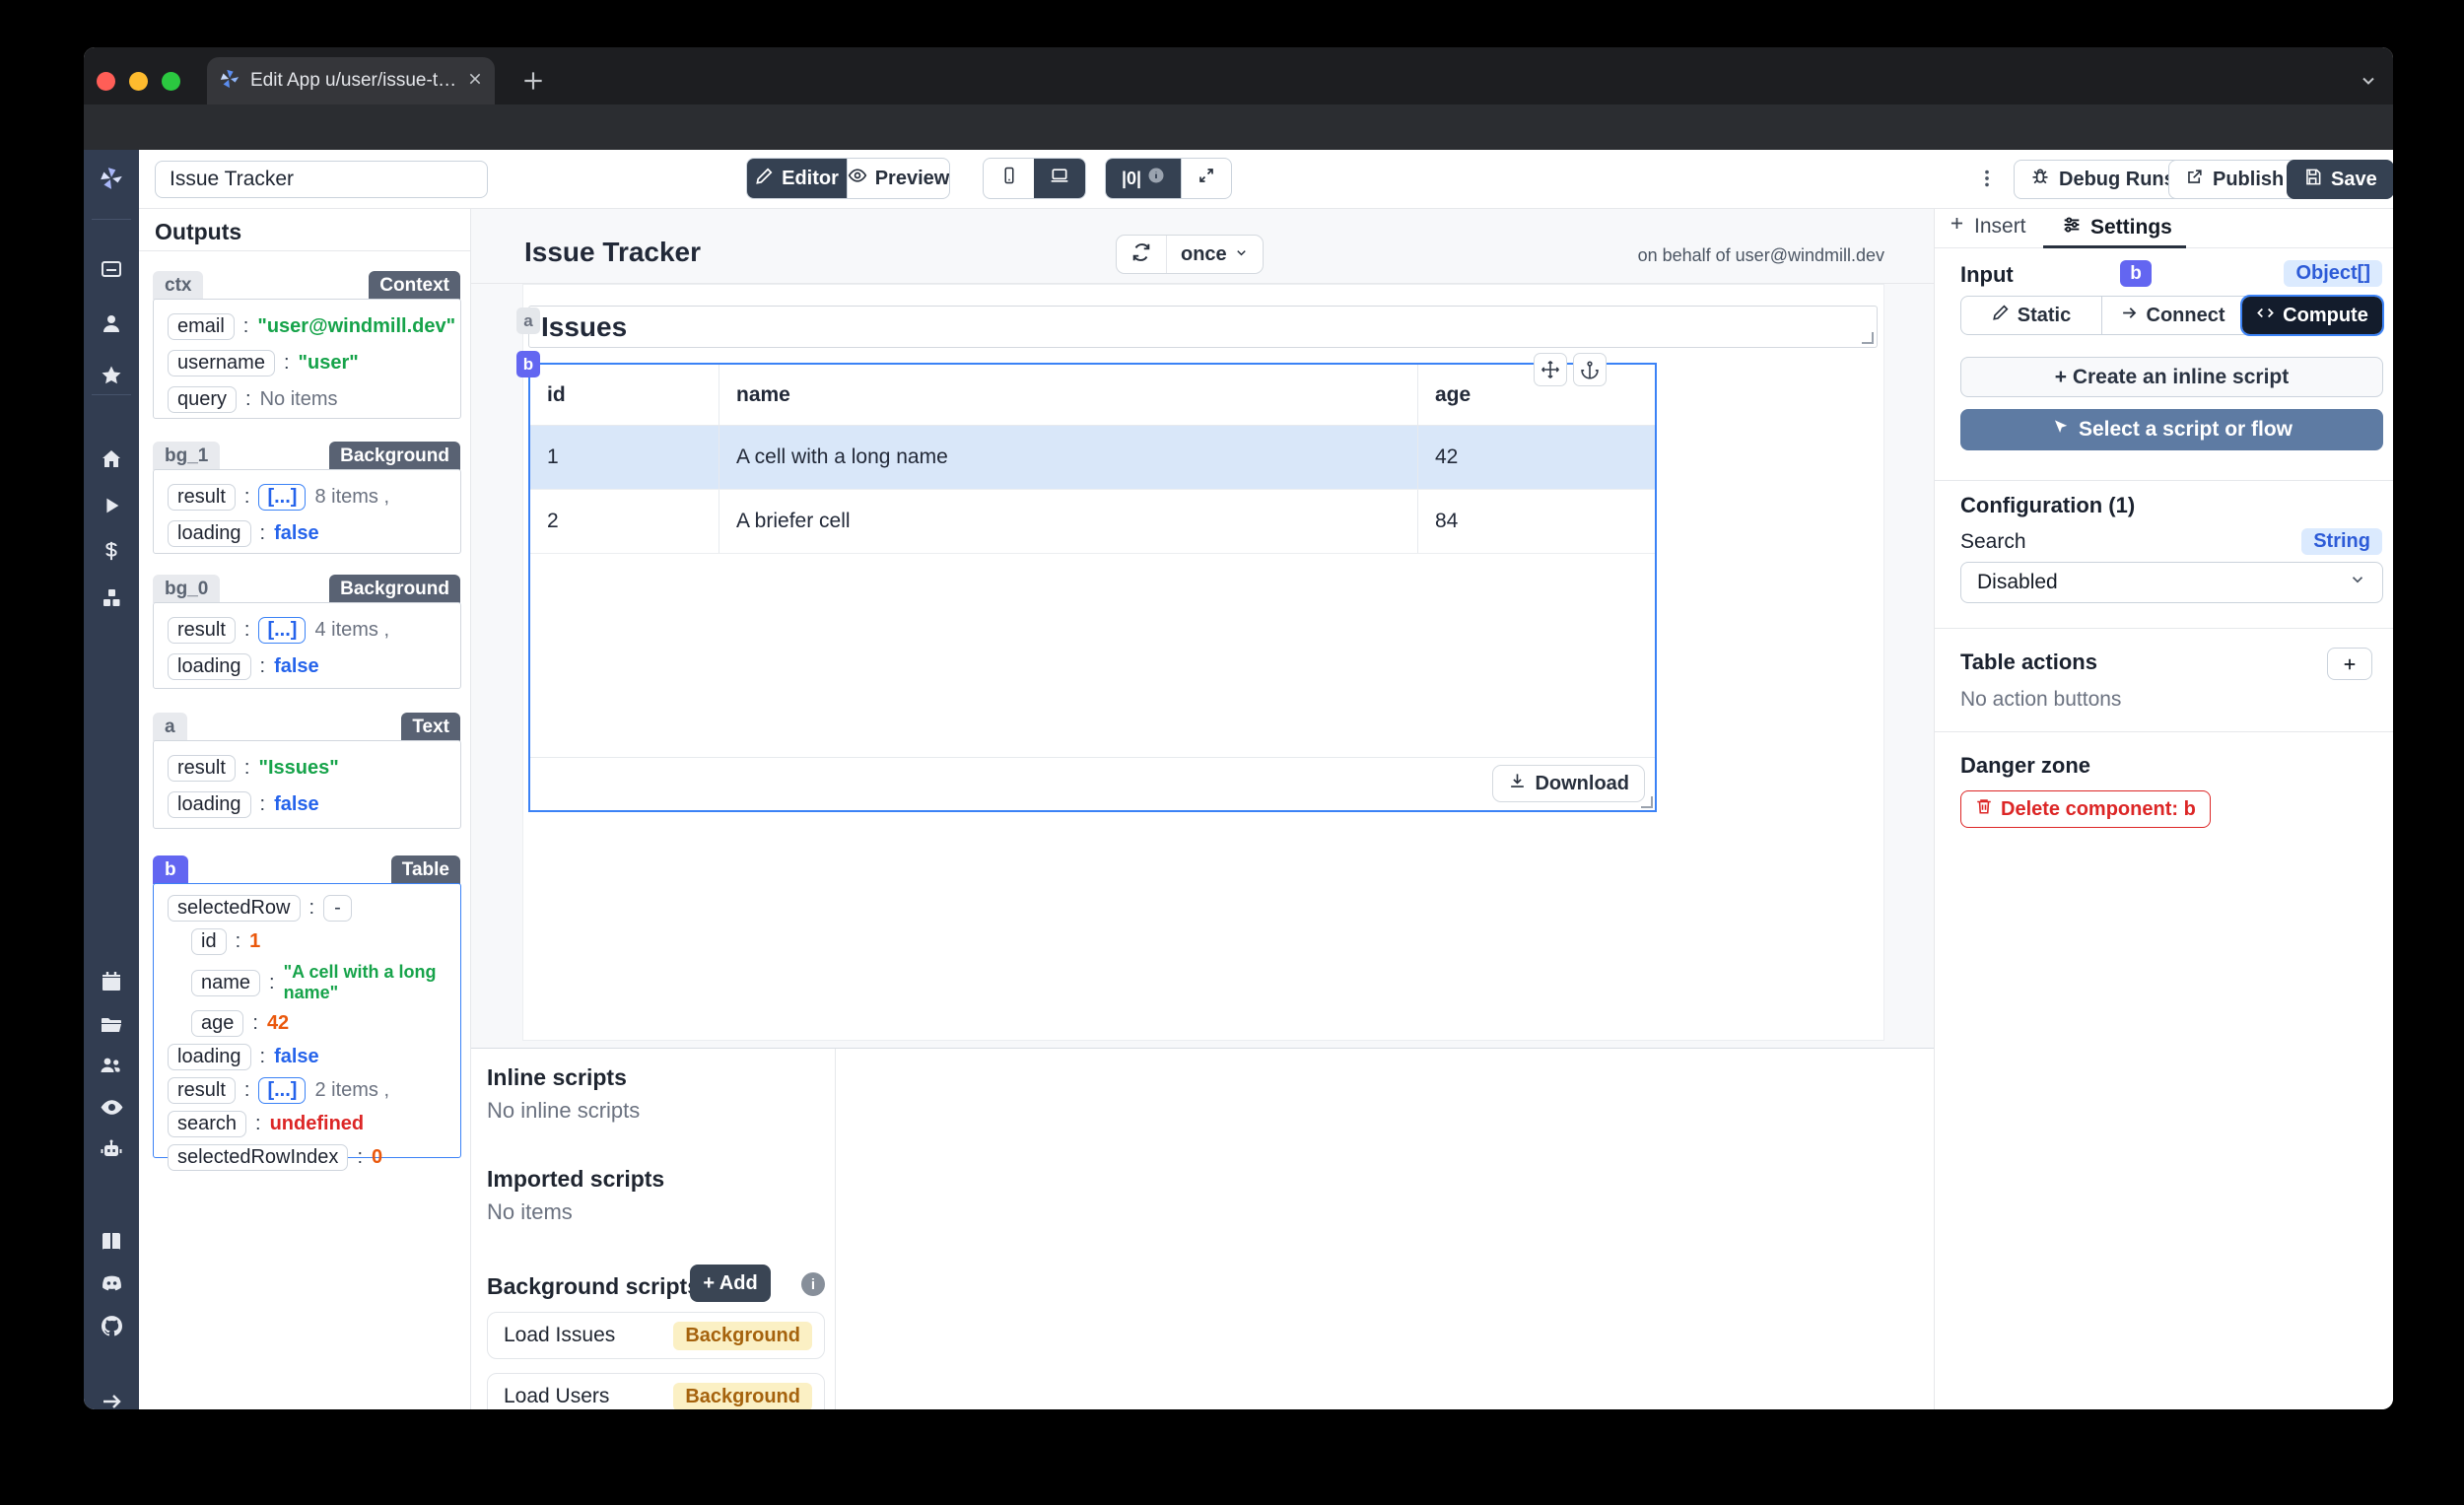 The width and height of the screenshot is (2464, 1505). What do you see at coordinates (1092, 522) in the screenshot?
I see `table-row: 2 A briefer cell 84` at bounding box center [1092, 522].